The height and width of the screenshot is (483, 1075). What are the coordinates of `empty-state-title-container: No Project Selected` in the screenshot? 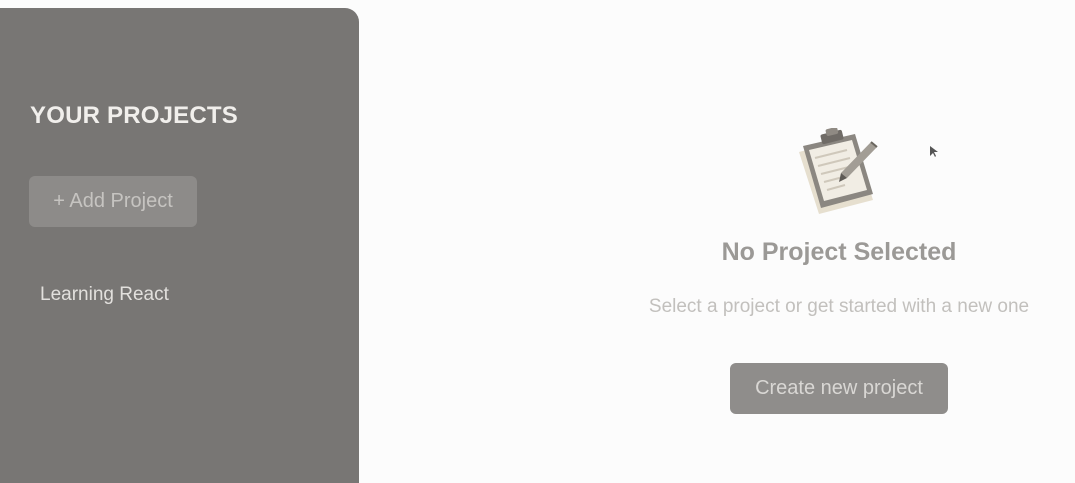 It's located at (839, 252).